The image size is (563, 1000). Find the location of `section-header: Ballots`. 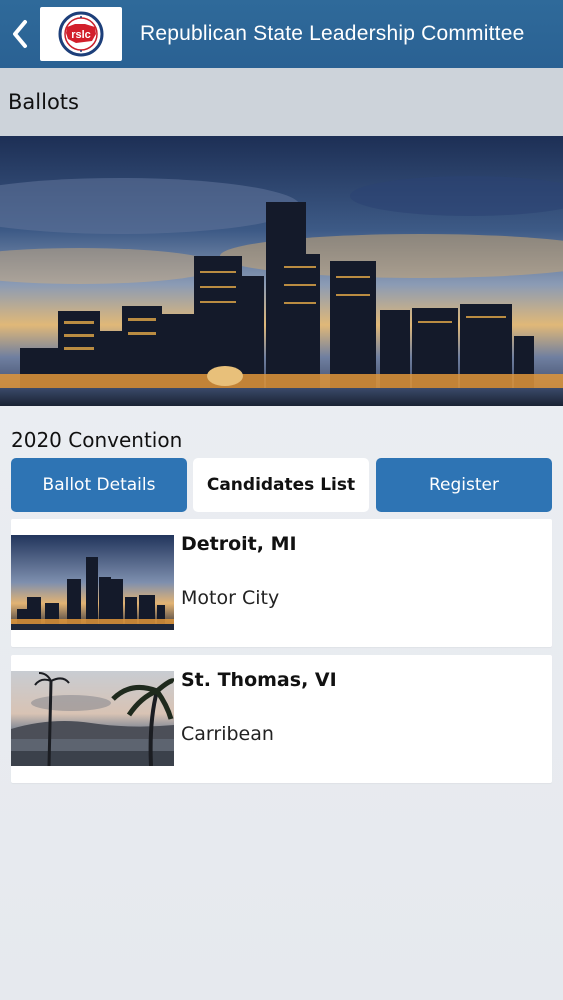

section-header: Ballots is located at coordinates (281, 102).